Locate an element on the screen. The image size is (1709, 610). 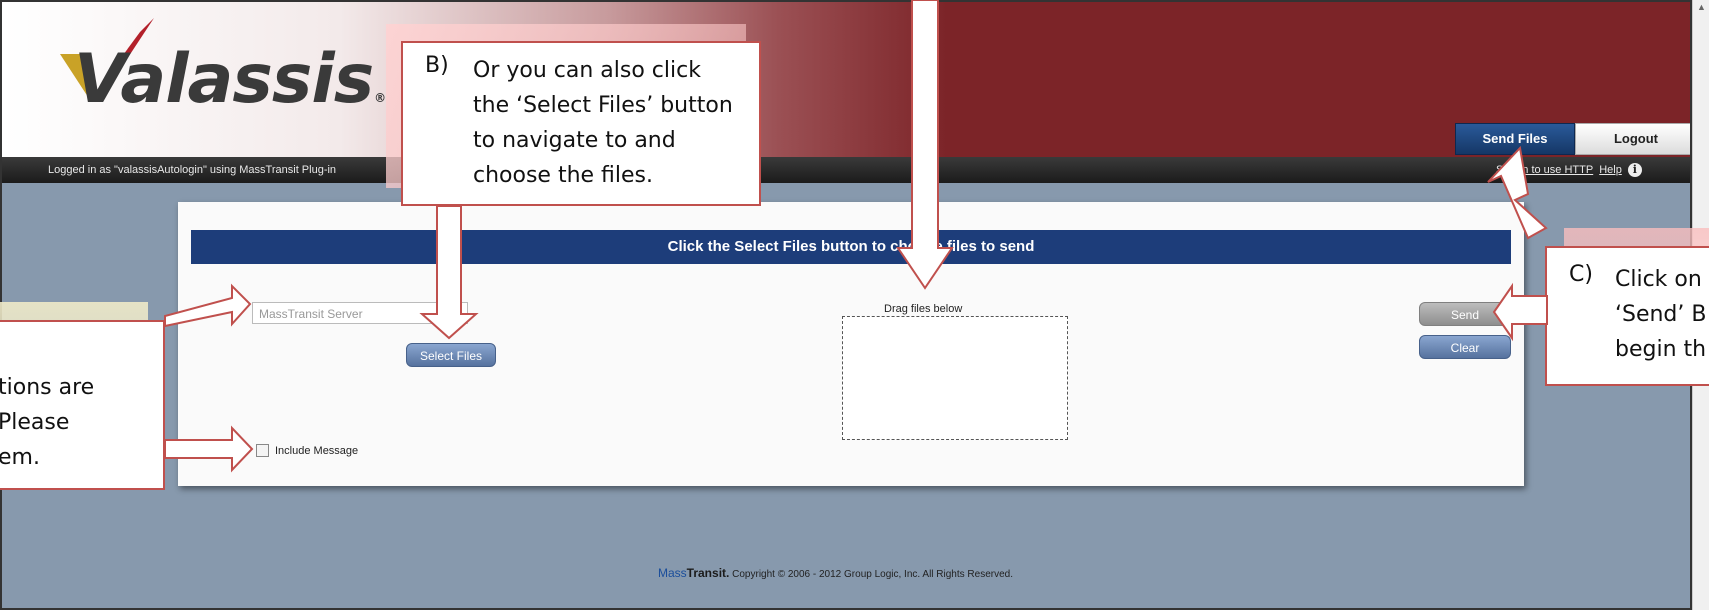
header-tabs: Send Files Logout is located at coordinates (1572, 139).